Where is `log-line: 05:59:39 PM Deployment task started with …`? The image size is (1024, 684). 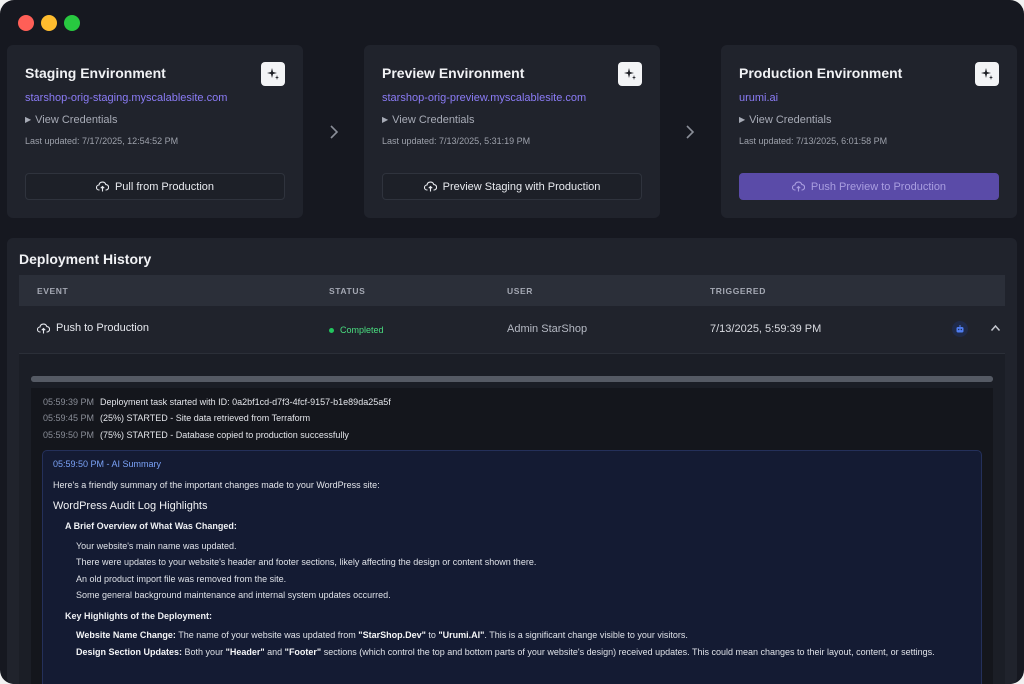 log-line: 05:59:39 PM Deployment task started with … is located at coordinates (217, 402).